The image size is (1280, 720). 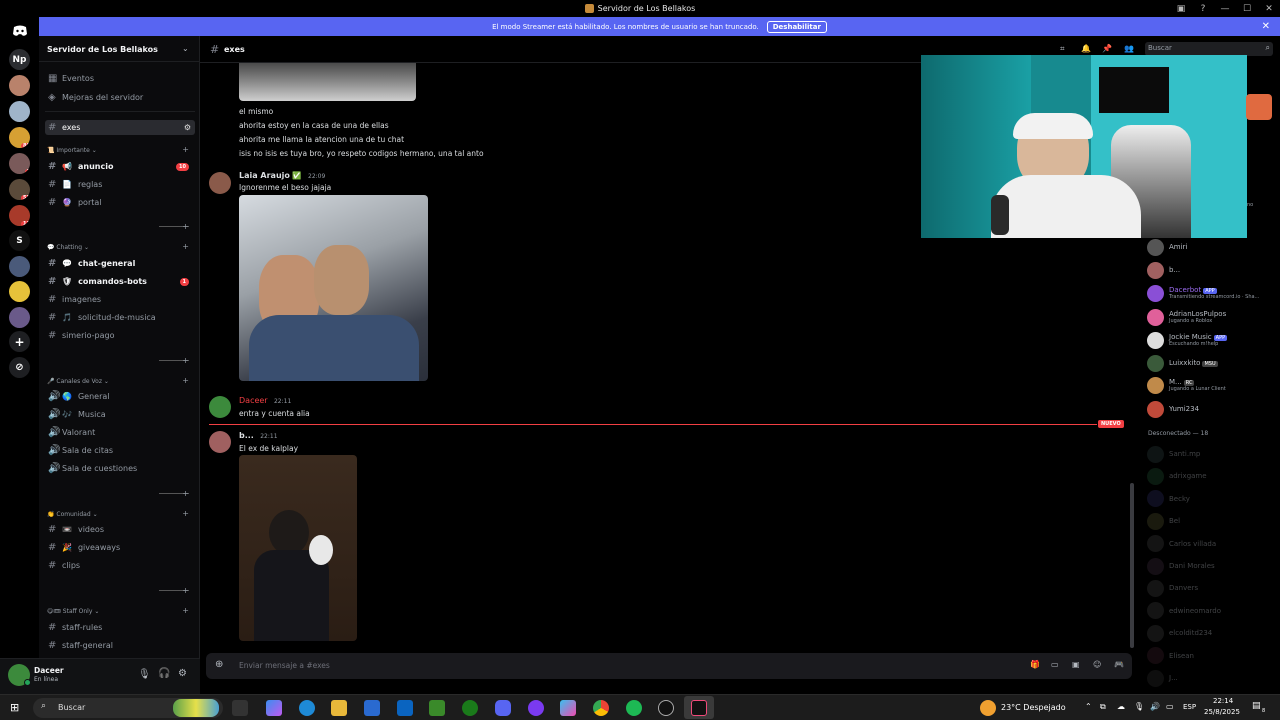 What do you see at coordinates (120, 166) in the screenshot?
I see `channel-anuncio: # 📢 anuncio 10` at bounding box center [120, 166].